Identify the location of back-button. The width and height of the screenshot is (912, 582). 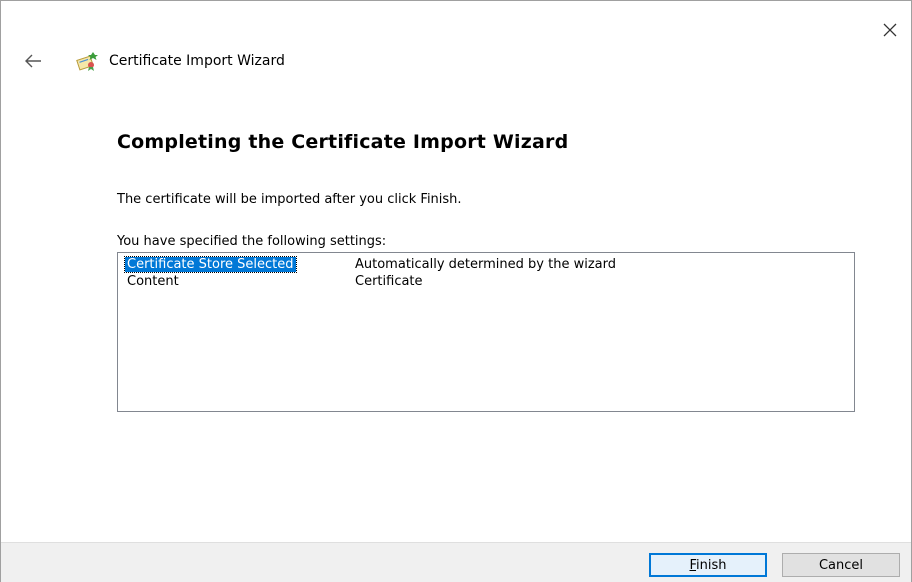
(33, 61).